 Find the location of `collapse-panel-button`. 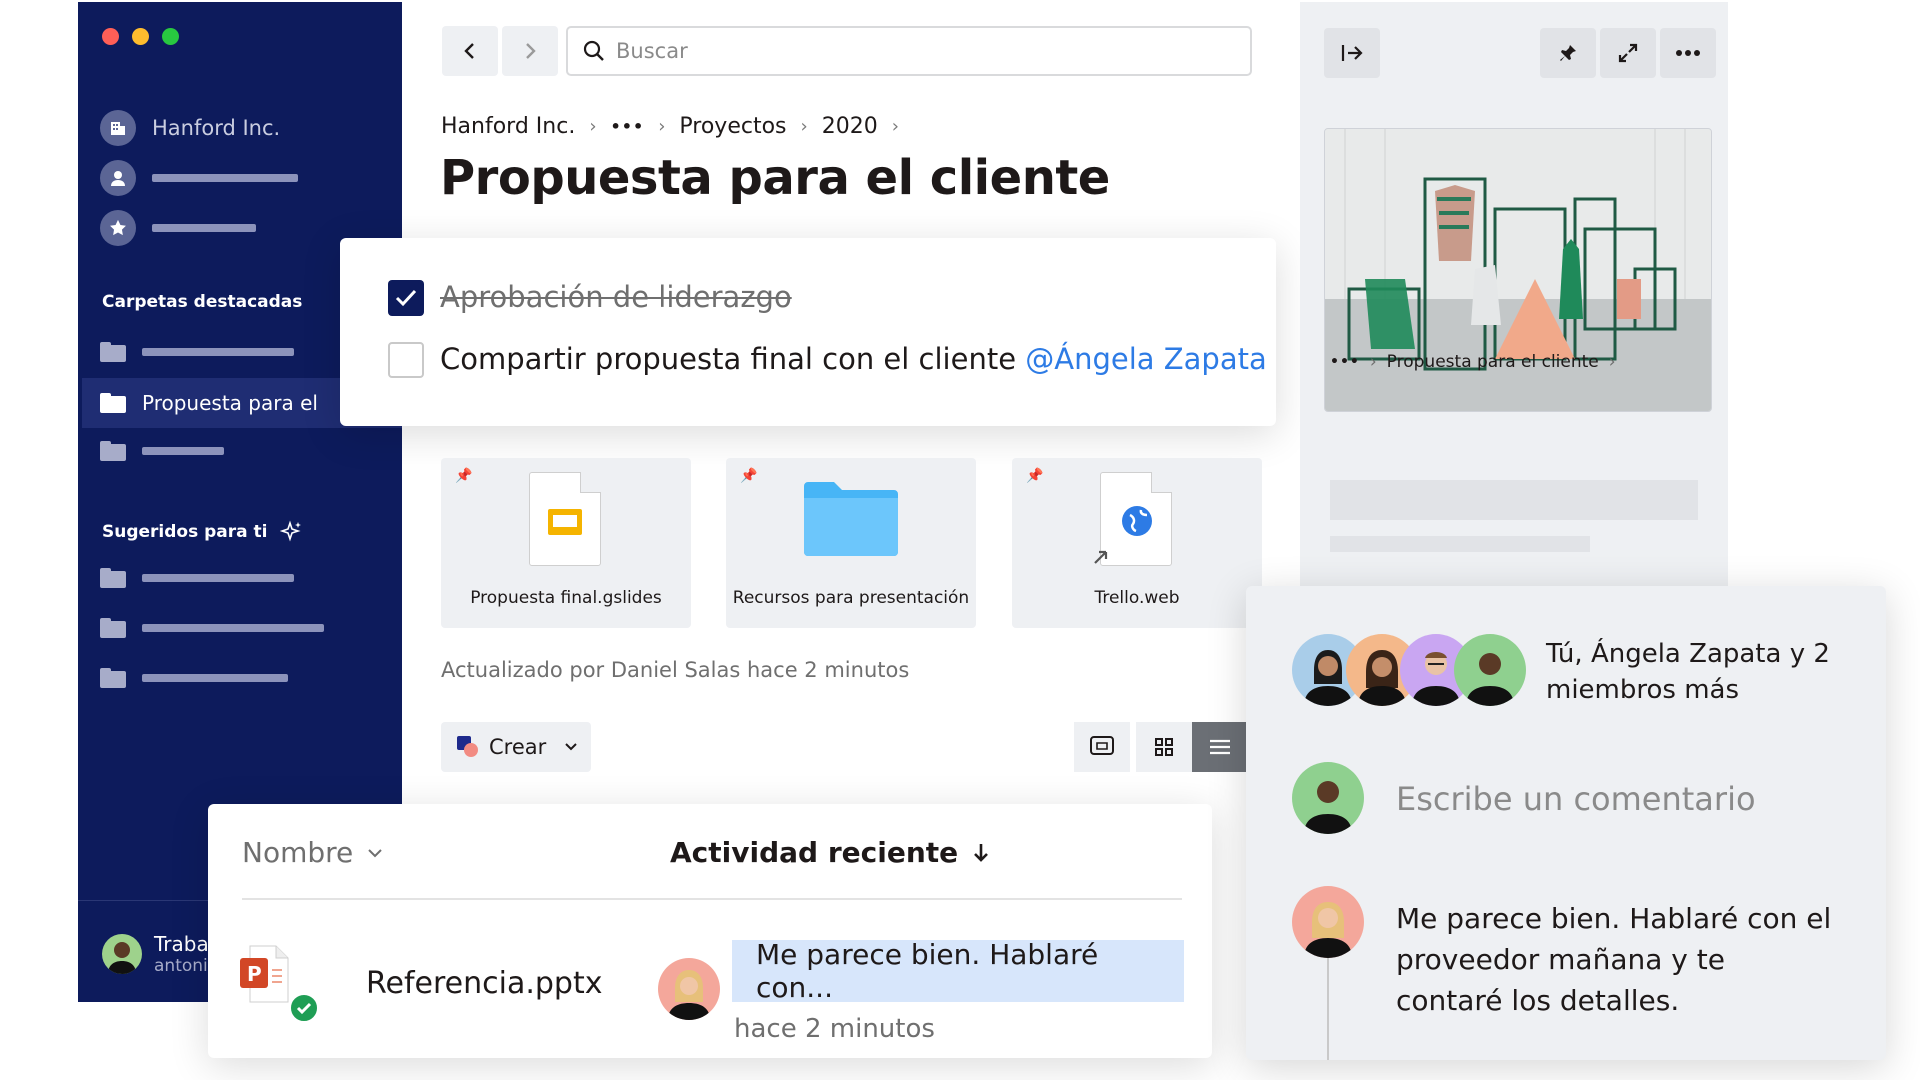

collapse-panel-button is located at coordinates (1352, 53).